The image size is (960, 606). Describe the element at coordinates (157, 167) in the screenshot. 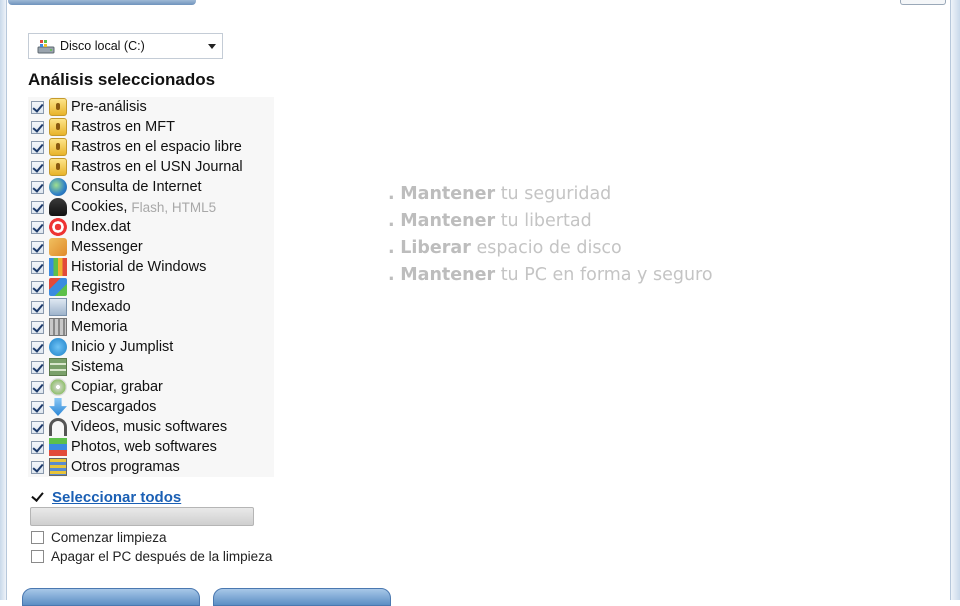

I see `item-label: Rastros en el USN Journal` at that location.